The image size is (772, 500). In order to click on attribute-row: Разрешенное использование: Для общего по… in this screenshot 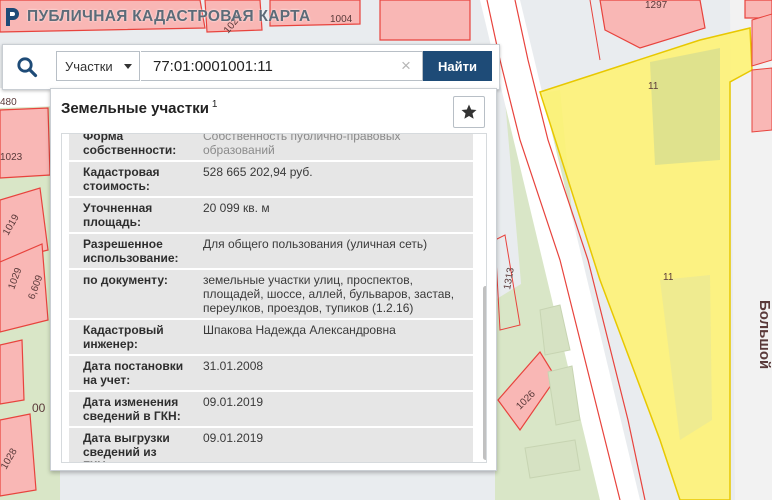, I will do `click(271, 251)`.